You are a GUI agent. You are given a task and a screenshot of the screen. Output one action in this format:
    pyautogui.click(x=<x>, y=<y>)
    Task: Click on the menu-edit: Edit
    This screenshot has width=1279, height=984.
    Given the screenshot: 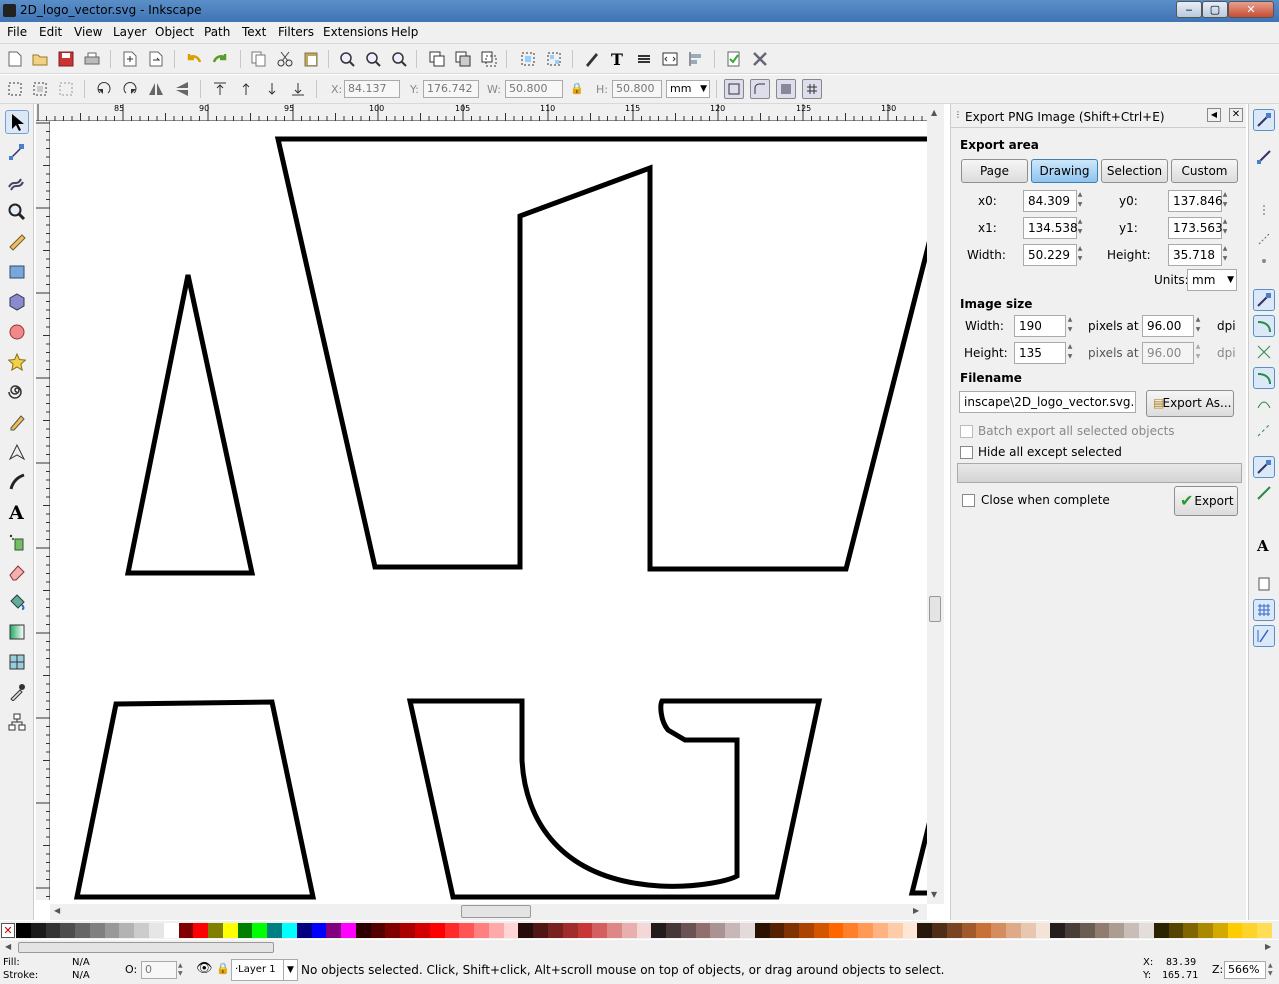 What is the action you would take?
    pyautogui.click(x=50, y=32)
    